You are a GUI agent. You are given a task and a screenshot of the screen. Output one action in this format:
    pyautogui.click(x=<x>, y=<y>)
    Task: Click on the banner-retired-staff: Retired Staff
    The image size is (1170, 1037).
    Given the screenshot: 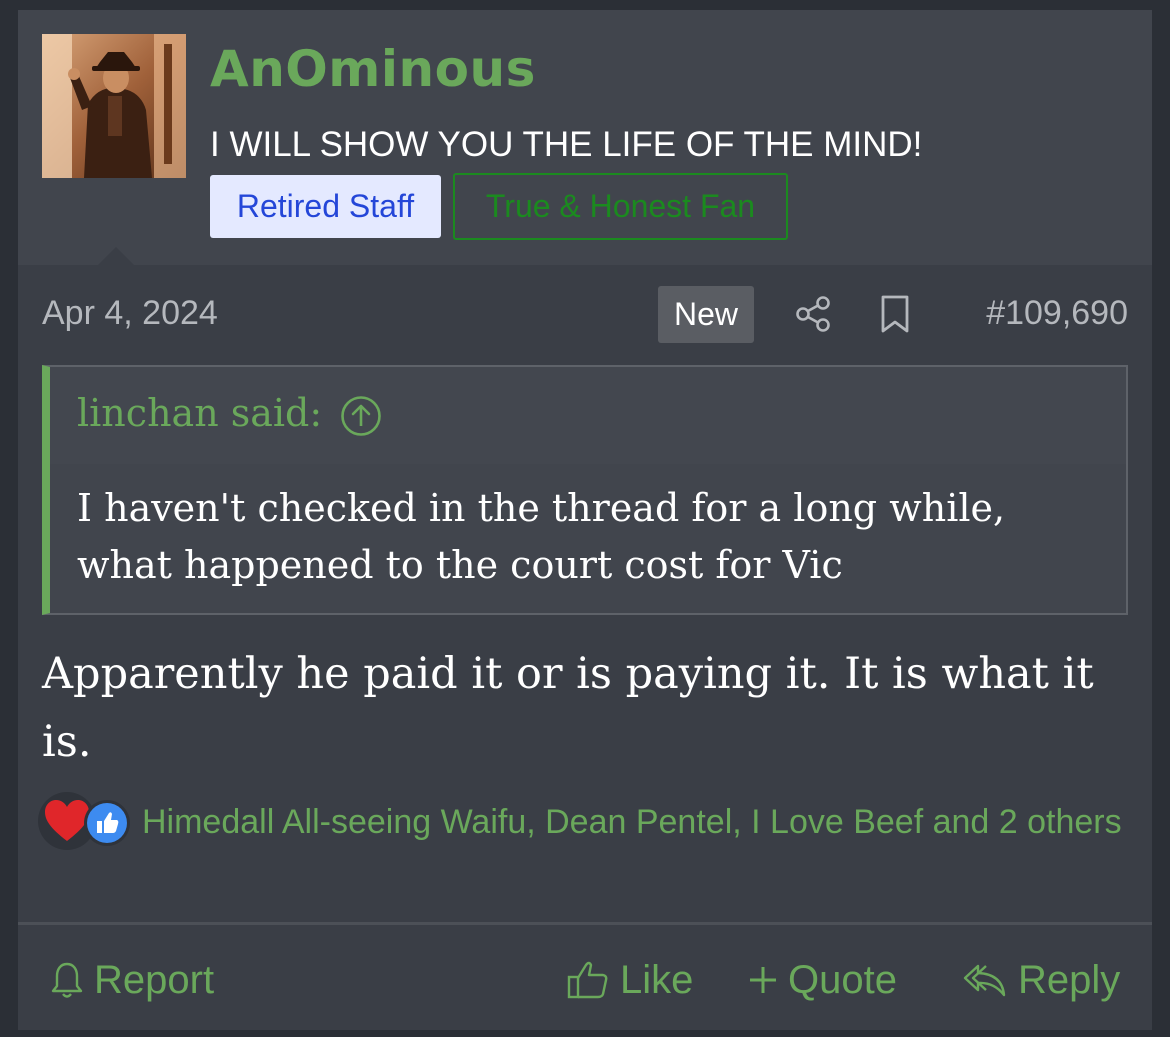 What is the action you would take?
    pyautogui.click(x=325, y=206)
    